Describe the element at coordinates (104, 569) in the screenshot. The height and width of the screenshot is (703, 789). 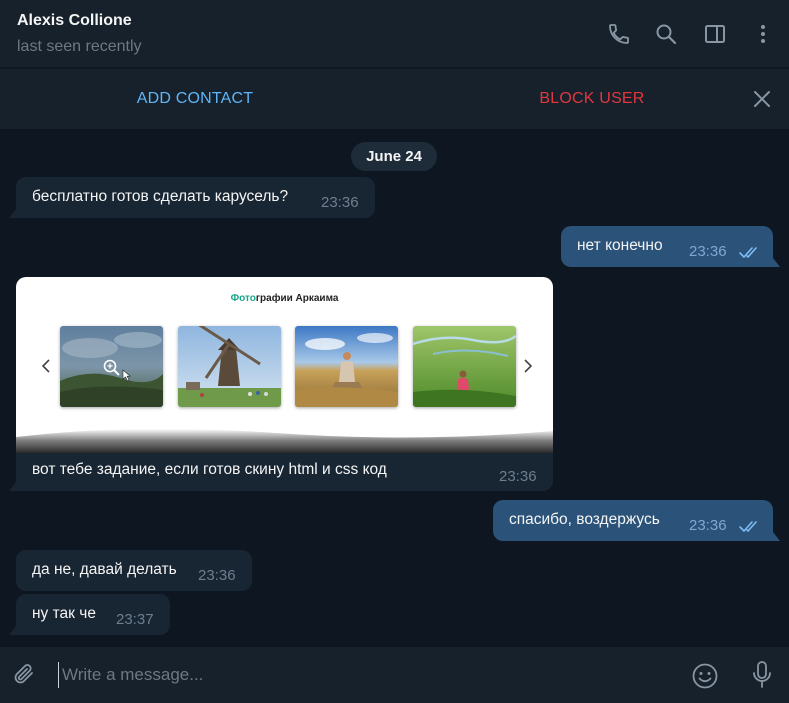
I see `message-text: да не, давай делать` at that location.